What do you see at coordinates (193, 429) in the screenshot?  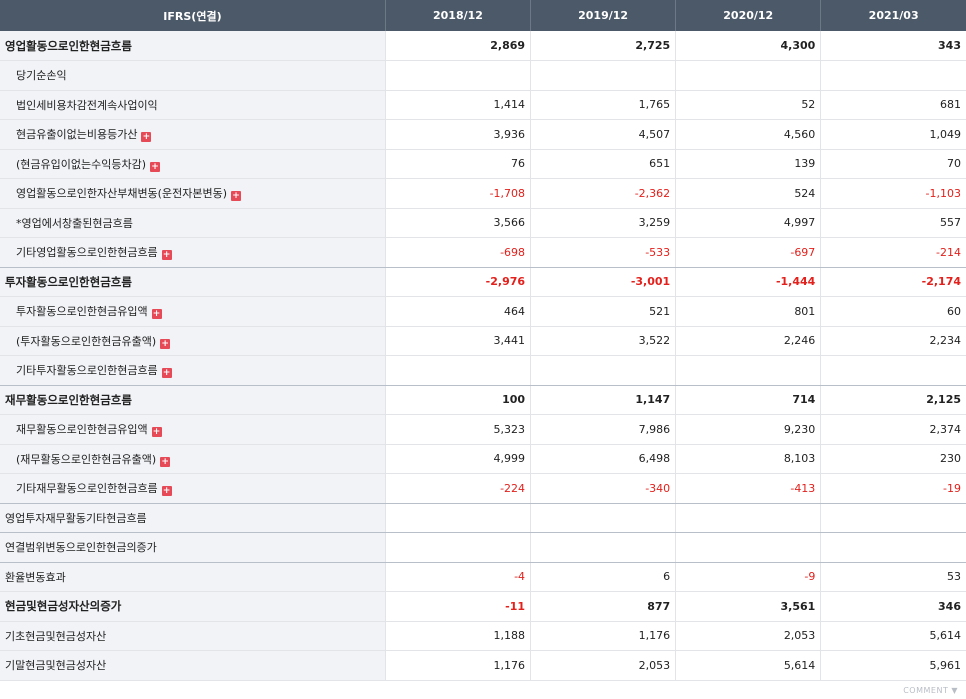 I see `row-label-cell: 재무활동으로인한현금유입액 +` at bounding box center [193, 429].